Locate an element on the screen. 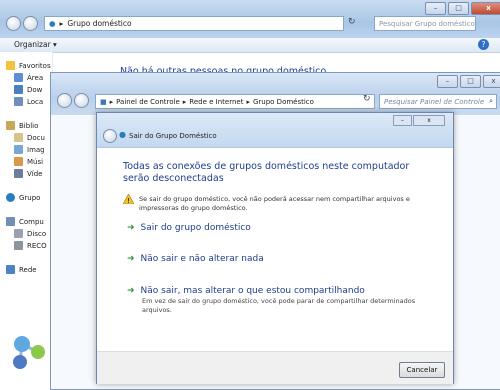  homegroup-graphic-icon is located at coordinates (30, 351).